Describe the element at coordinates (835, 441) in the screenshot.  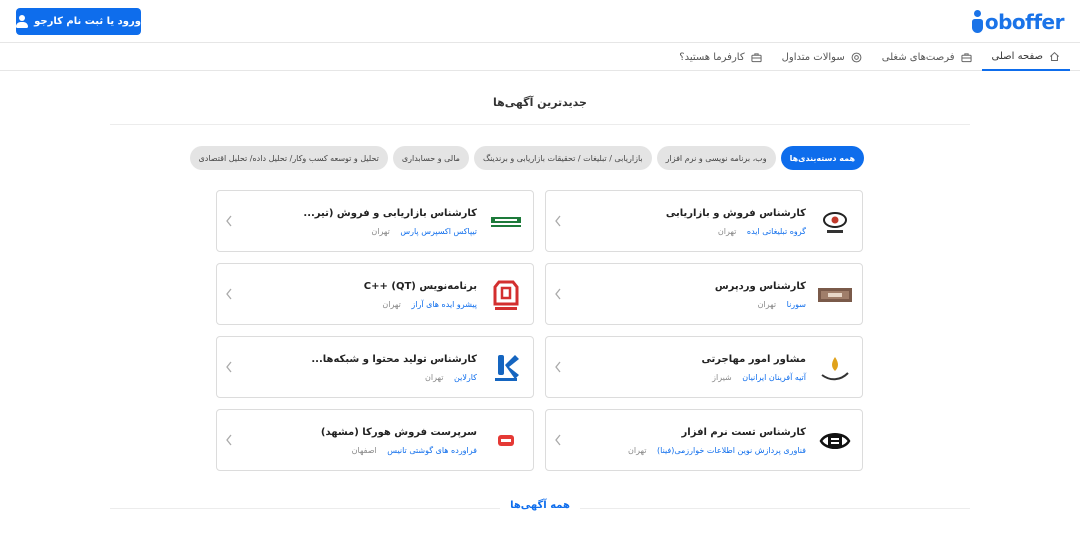
I see `company-logo-fina` at that location.